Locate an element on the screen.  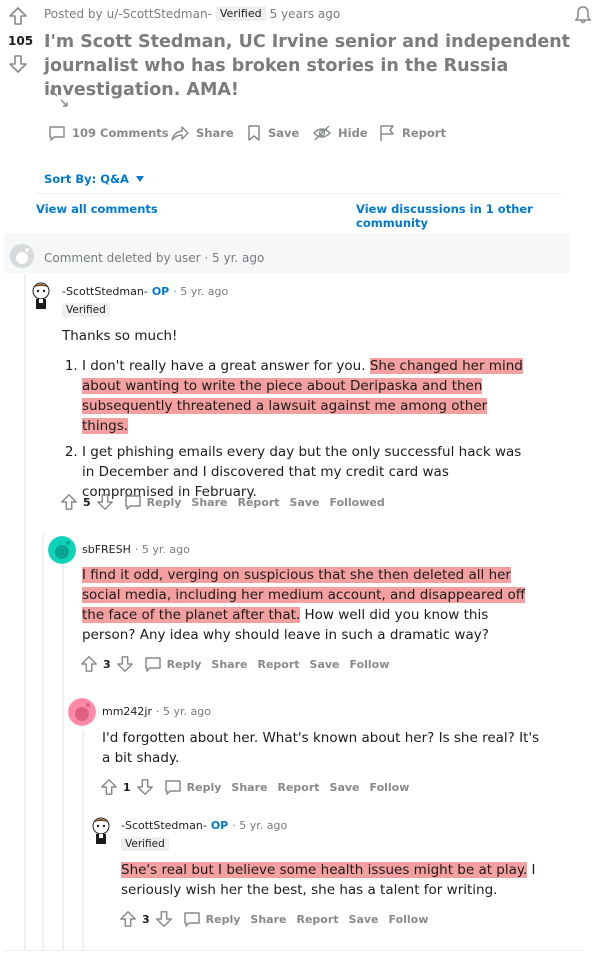
comment-author: sbFRESH is located at coordinates (106, 549).